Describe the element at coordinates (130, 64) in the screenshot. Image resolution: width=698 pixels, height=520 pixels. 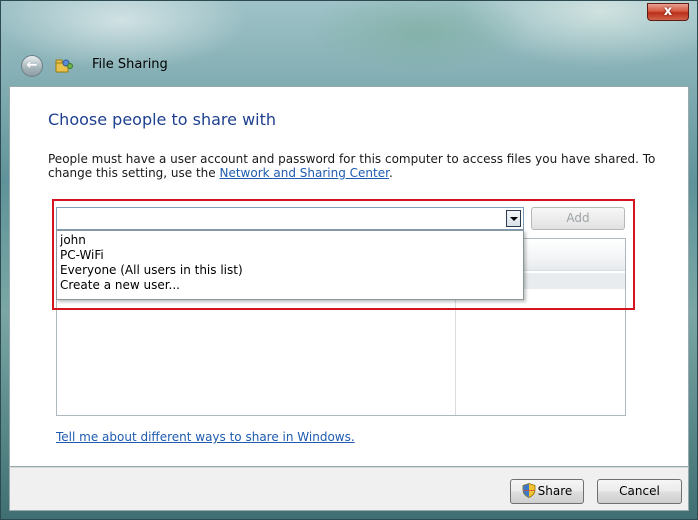
I see `window-title: File Sharing` at that location.